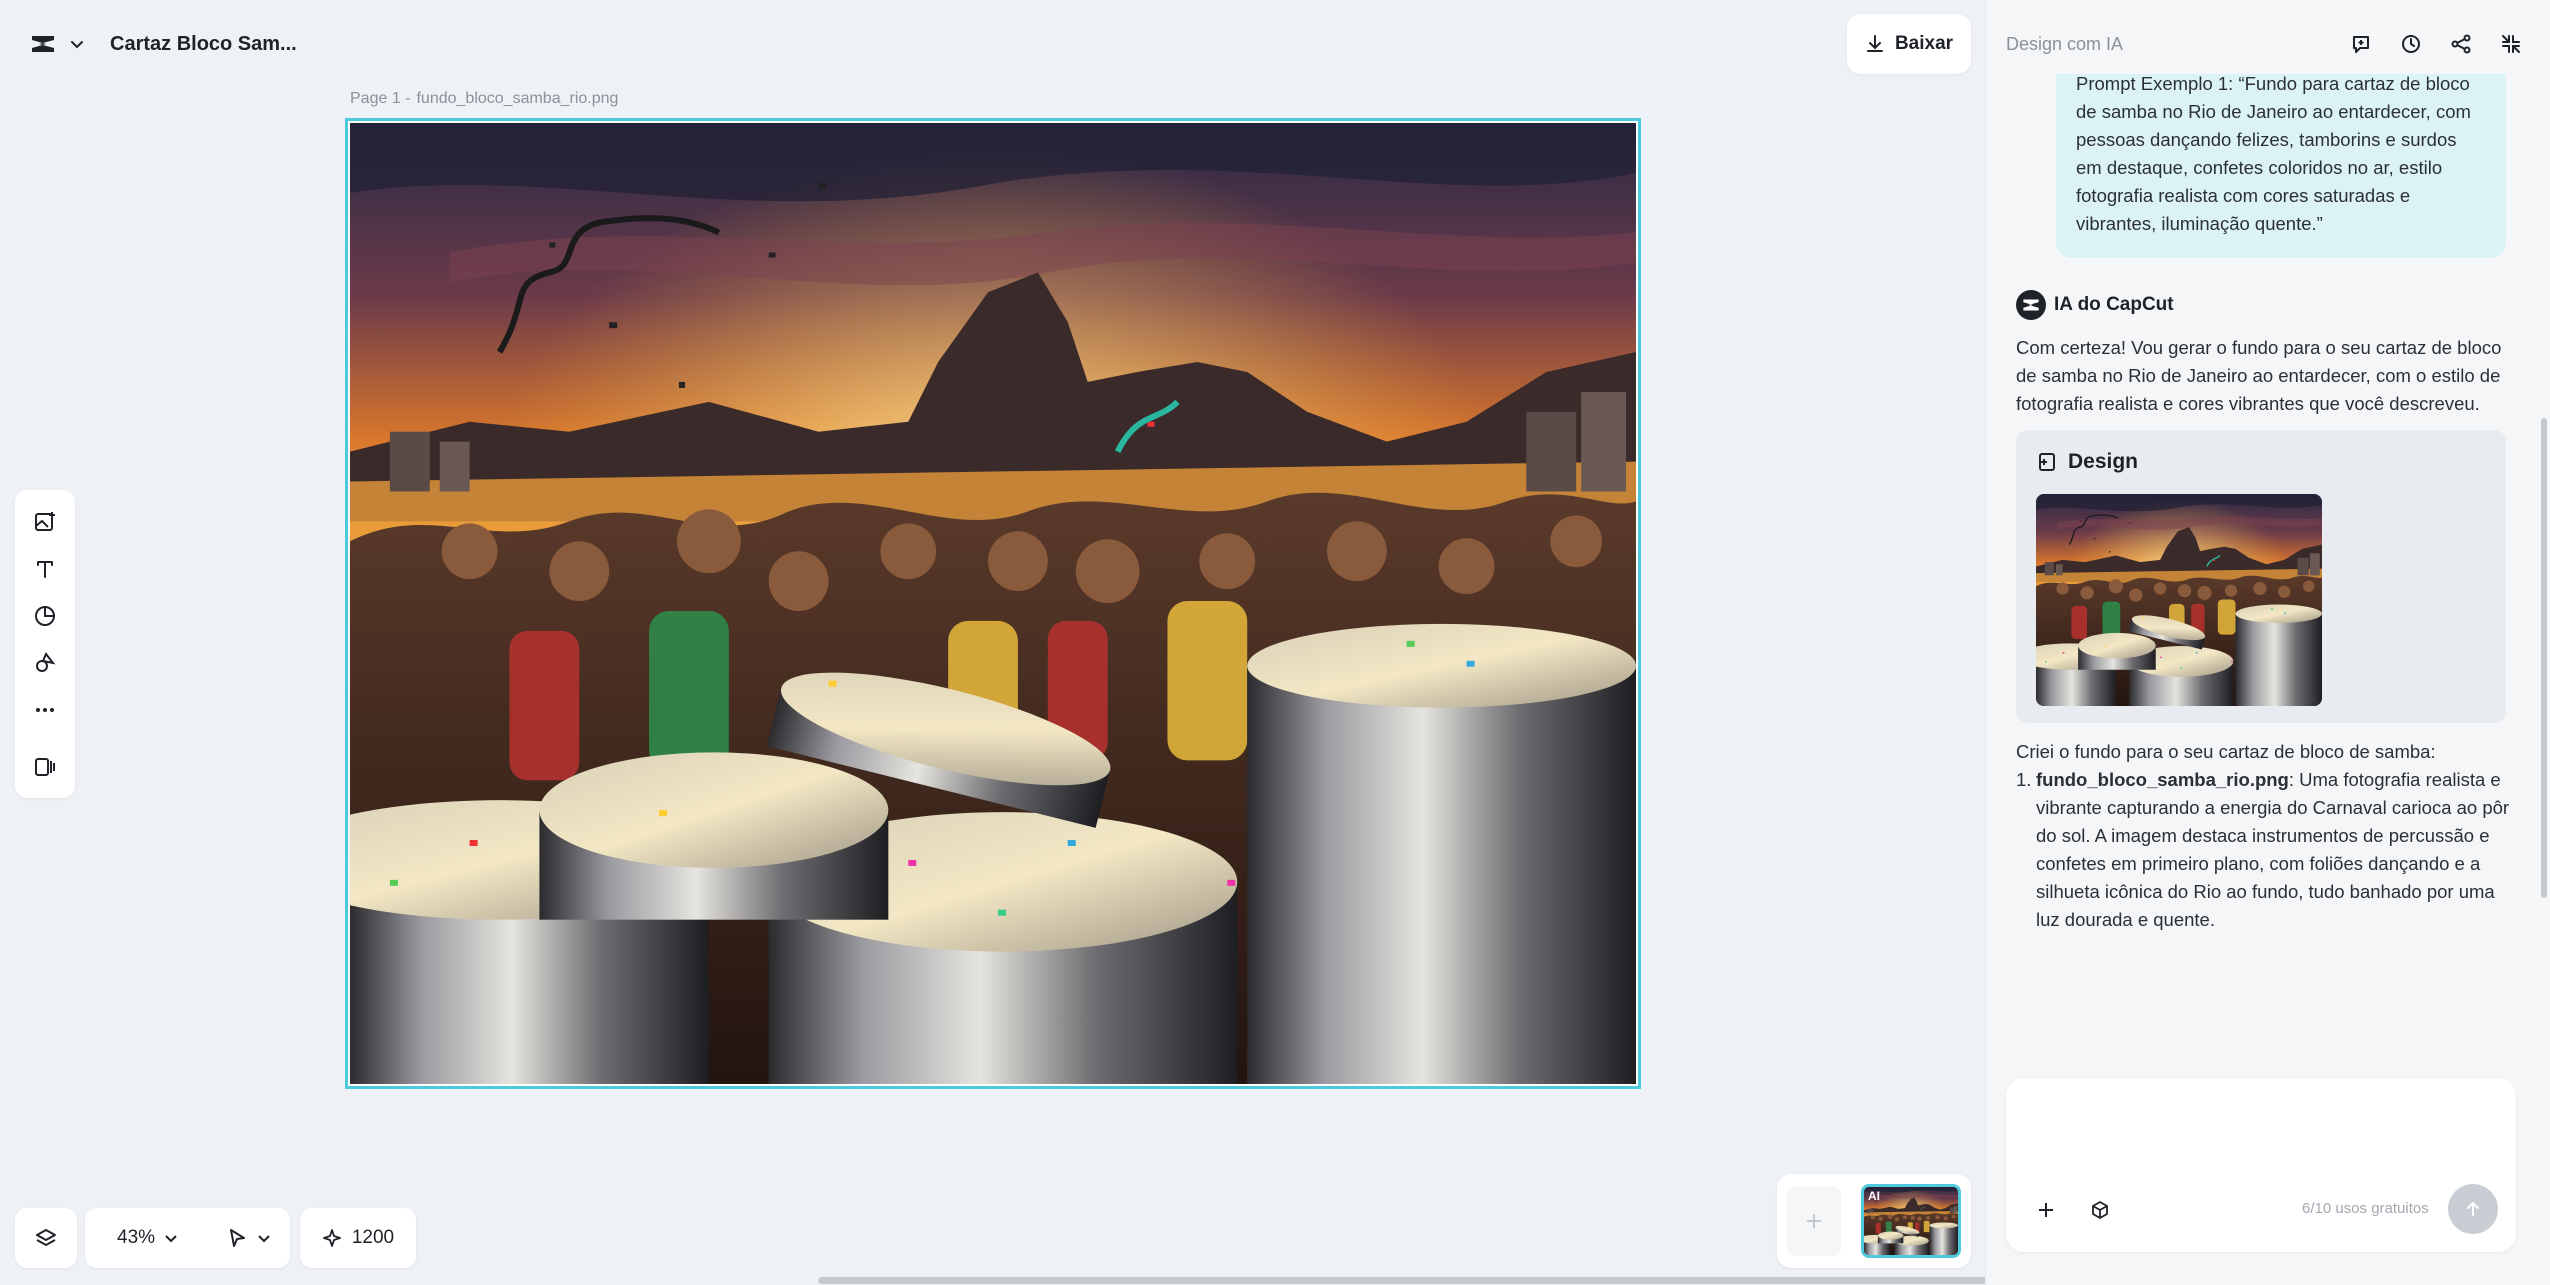  What do you see at coordinates (237, 1238) in the screenshot?
I see `pointer-icon` at bounding box center [237, 1238].